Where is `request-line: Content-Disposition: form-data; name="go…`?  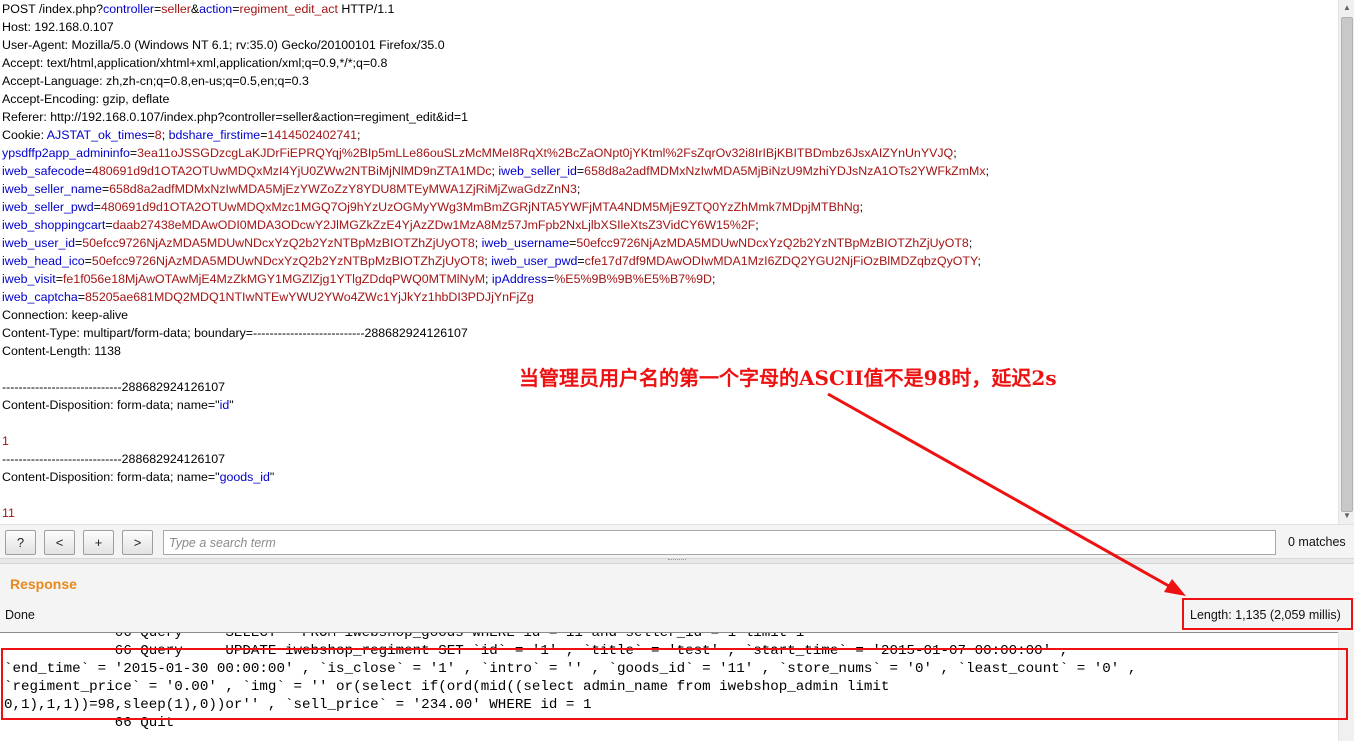 request-line: Content-Disposition: form-data; name="go… is located at coordinates (138, 477).